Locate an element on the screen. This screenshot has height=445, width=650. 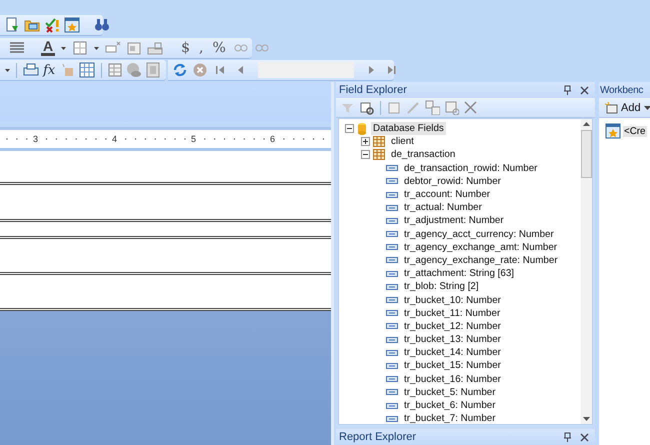
panel-title: Workbenc is located at coordinates (622, 90).